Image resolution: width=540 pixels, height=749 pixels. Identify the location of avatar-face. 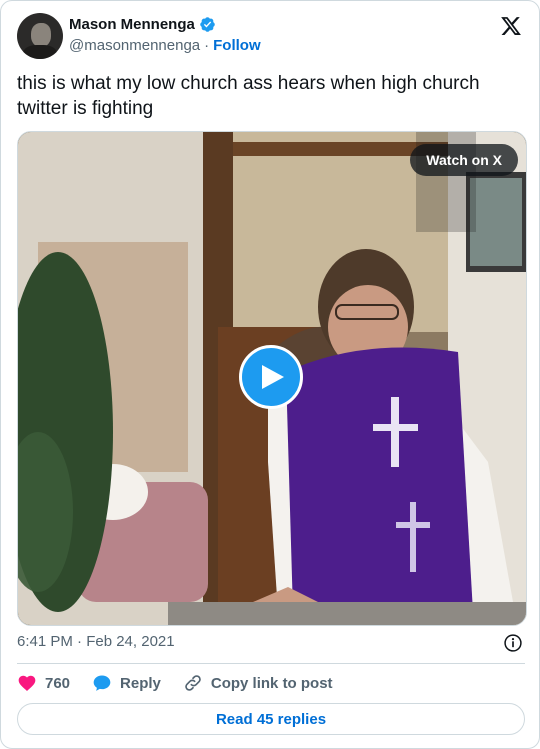
(41, 35).